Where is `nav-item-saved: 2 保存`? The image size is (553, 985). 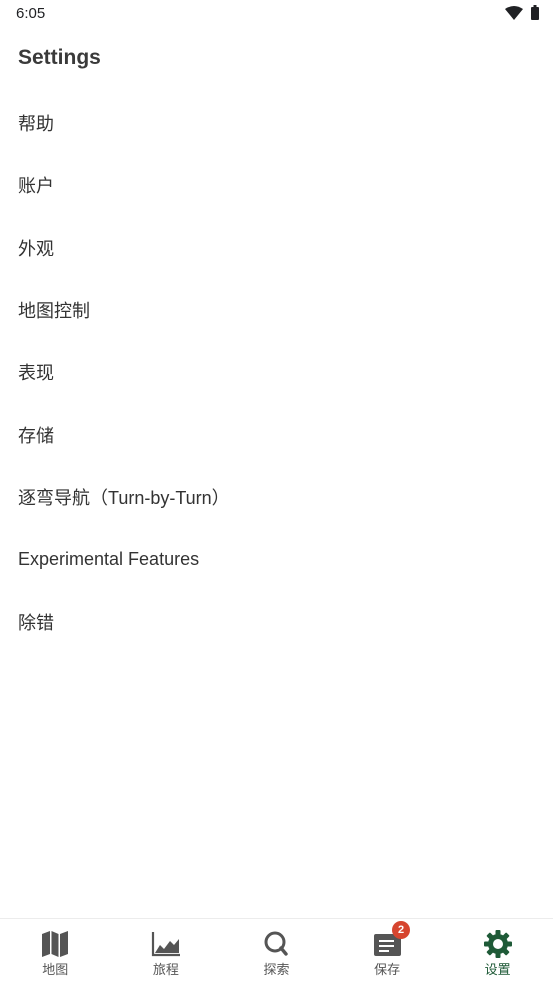 nav-item-saved: 2 保存 is located at coordinates (387, 952).